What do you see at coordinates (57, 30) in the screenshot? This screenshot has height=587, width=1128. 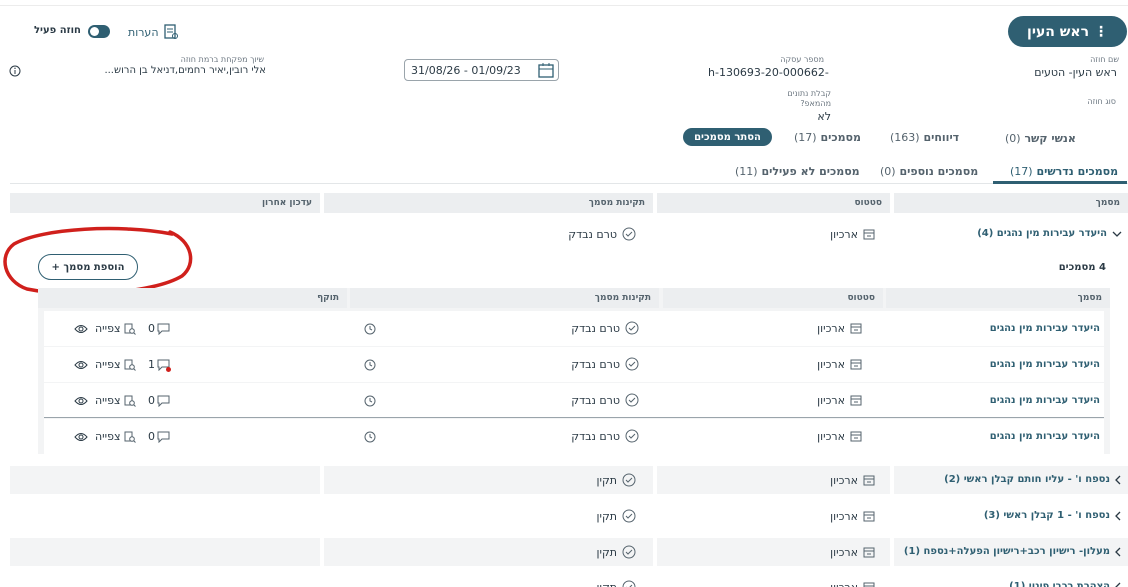 I see `active-contract-label: חוזה פעיל` at bounding box center [57, 30].